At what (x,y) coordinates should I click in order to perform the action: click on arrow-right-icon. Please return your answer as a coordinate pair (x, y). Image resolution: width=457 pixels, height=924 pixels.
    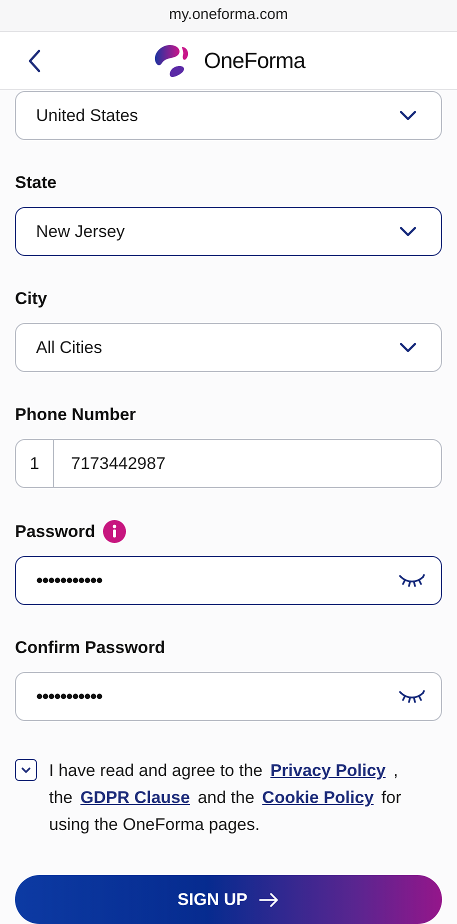
    Looking at the image, I should click on (269, 899).